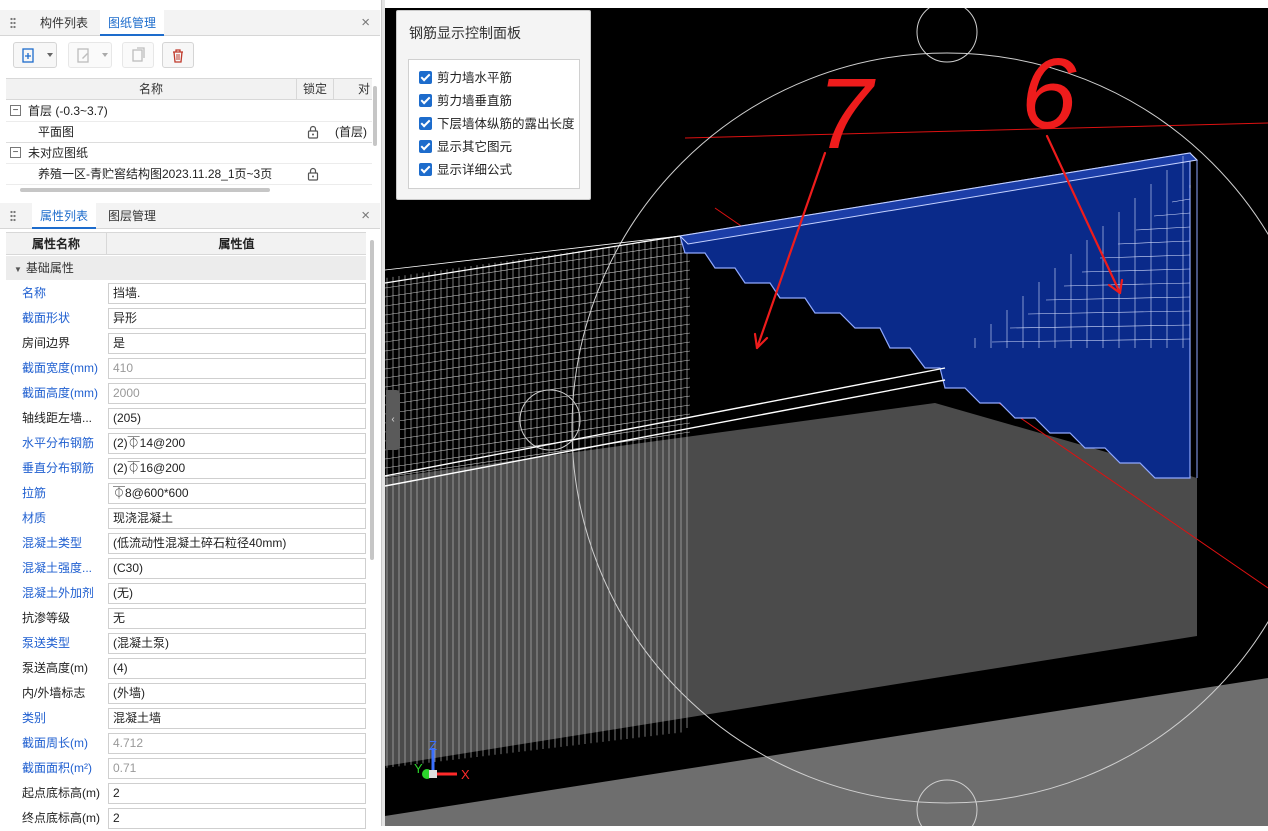  What do you see at coordinates (35, 55) in the screenshot?
I see `add-drawing-button` at bounding box center [35, 55].